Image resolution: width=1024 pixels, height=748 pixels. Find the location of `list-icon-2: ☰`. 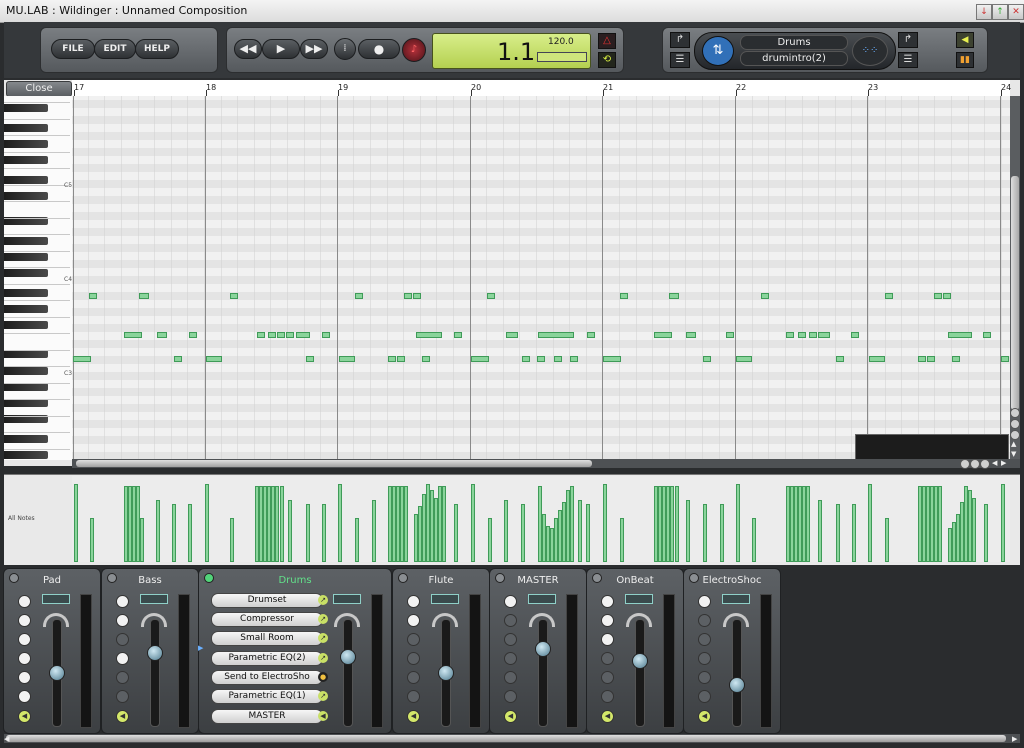

list-icon-2: ☰ is located at coordinates (908, 60).